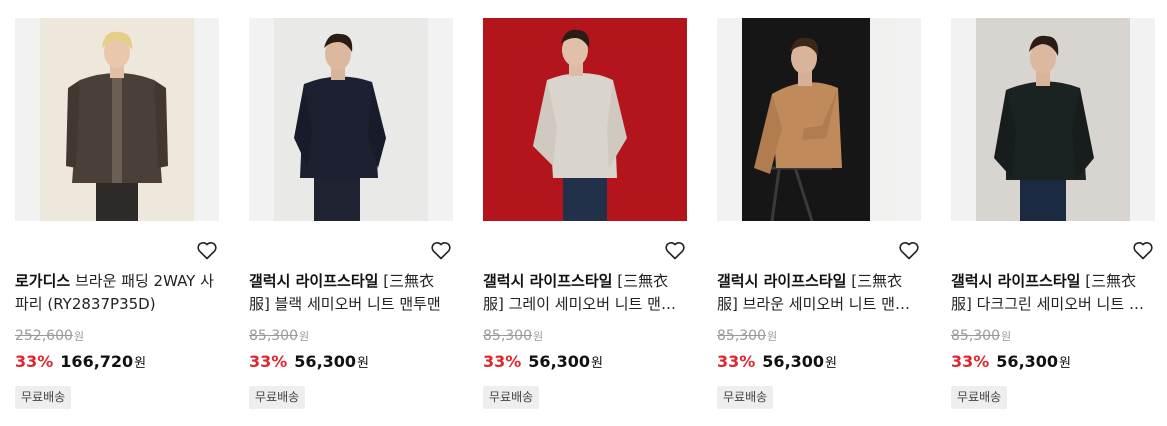  What do you see at coordinates (819, 293) in the screenshot?
I see `product-title: 갤럭시 라이프스타일 [三無衣服] 브라운 세미오버 니트 맨투맨` at bounding box center [819, 293].